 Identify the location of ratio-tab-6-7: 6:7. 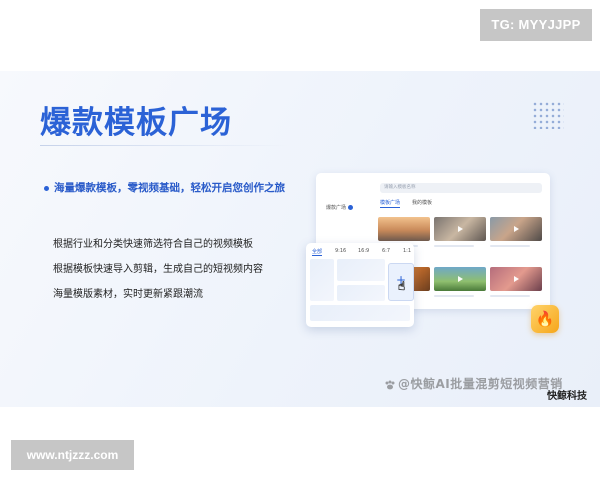
(386, 251).